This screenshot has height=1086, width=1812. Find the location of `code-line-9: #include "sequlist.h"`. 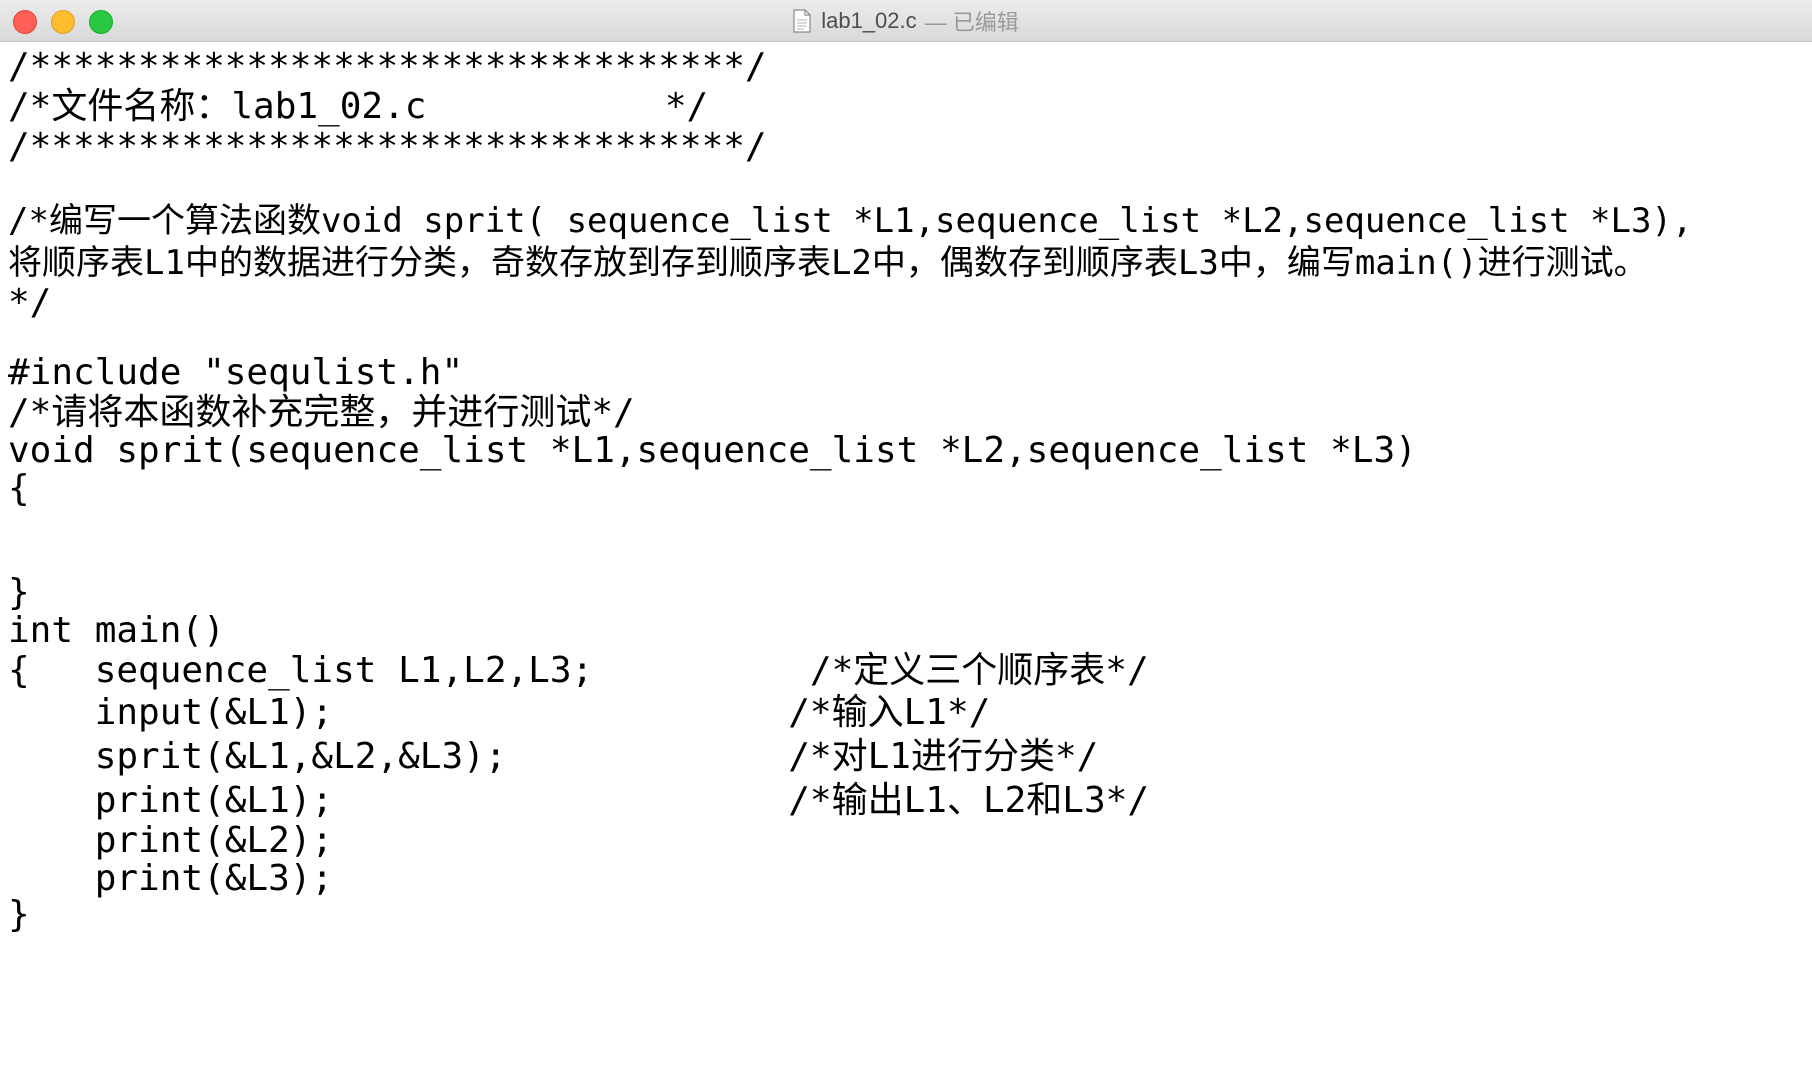

code-line-9: #include "sequlist.h" is located at coordinates (235, 373).